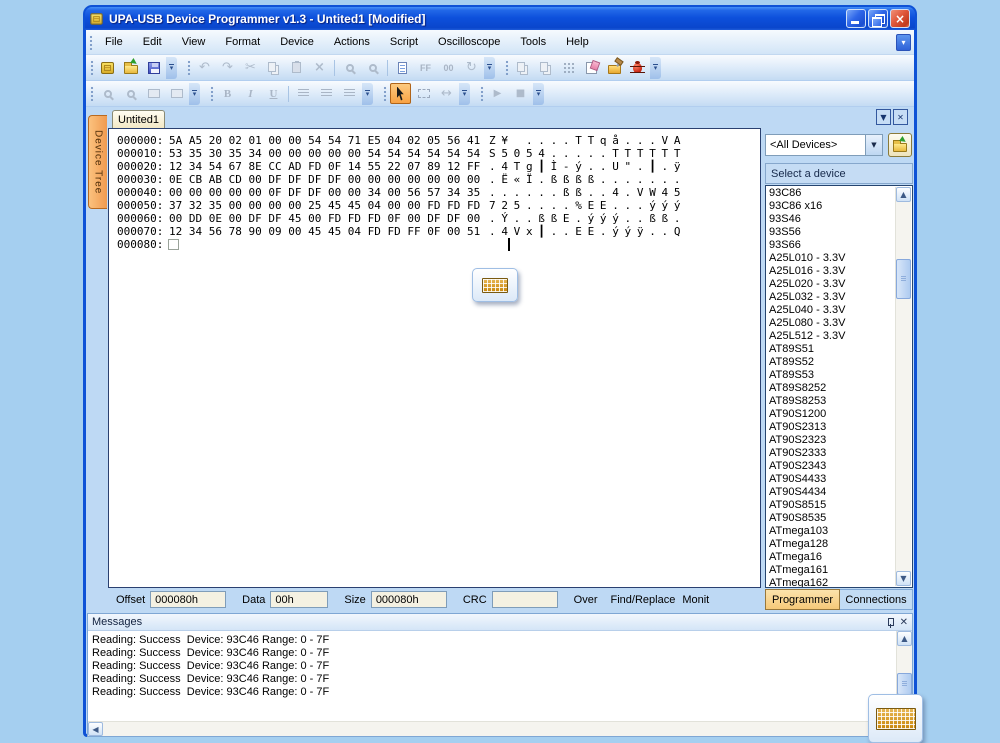 Image resolution: width=1000 pixels, height=743 pixels. Describe the element at coordinates (130, 67) in the screenshot. I see `open-button` at that location.